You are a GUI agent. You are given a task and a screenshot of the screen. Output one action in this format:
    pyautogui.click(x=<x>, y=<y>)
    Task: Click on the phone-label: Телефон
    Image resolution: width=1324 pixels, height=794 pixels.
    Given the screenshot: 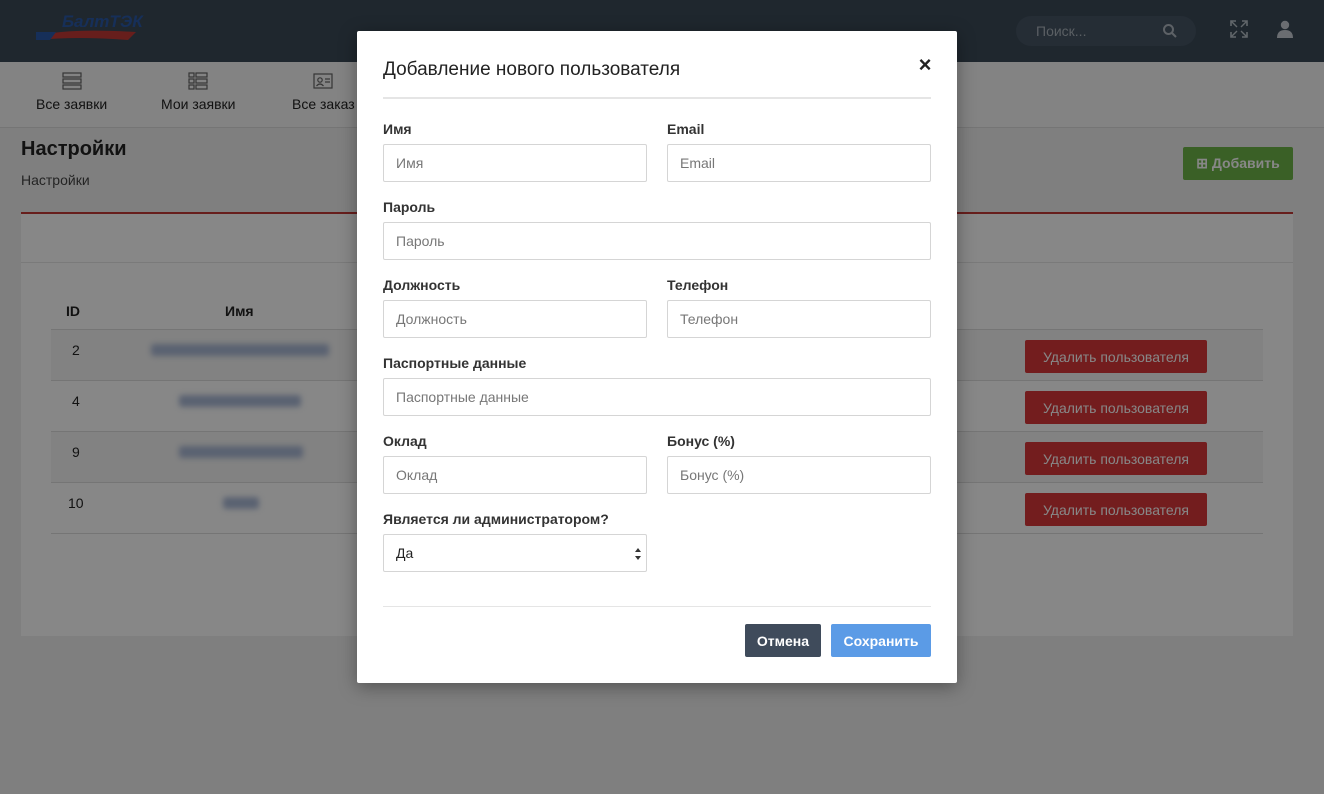 What is the action you would take?
    pyautogui.click(x=698, y=285)
    